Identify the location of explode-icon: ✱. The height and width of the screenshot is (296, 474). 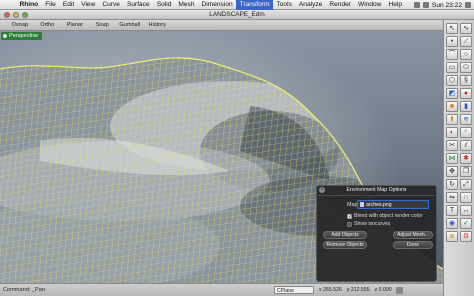
(466, 158).